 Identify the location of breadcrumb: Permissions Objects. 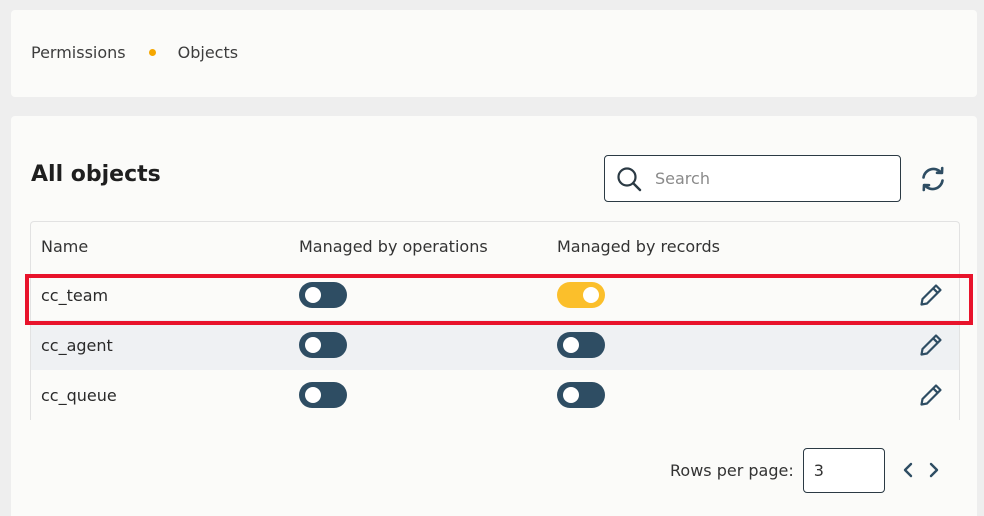
(134, 52).